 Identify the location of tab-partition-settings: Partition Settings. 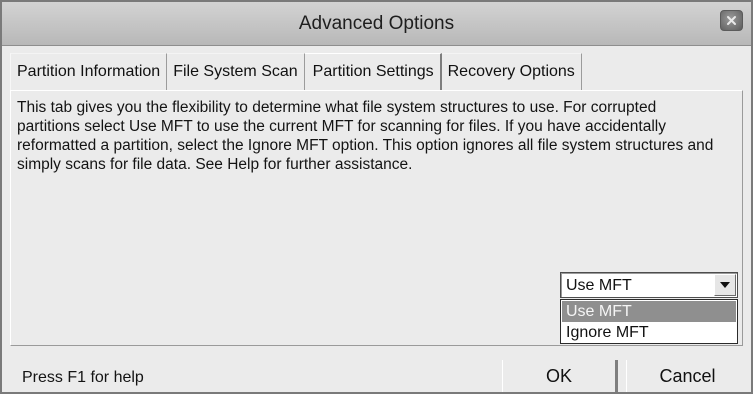
(373, 71).